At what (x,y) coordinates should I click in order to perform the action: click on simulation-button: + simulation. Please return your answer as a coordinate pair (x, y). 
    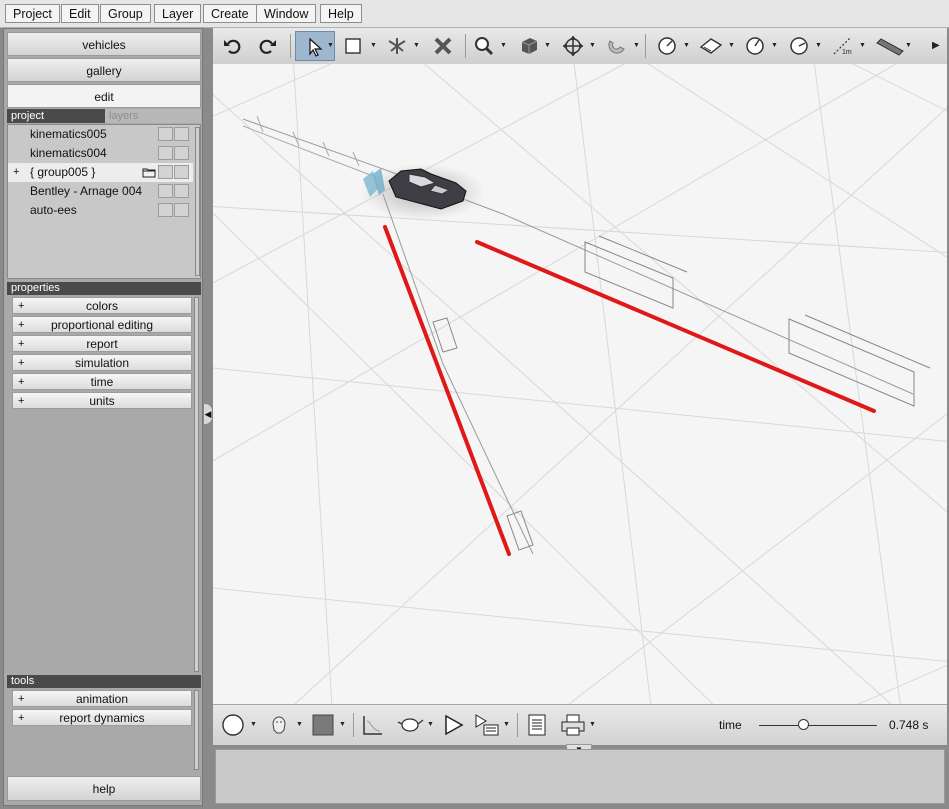
    Looking at the image, I should click on (102, 362).